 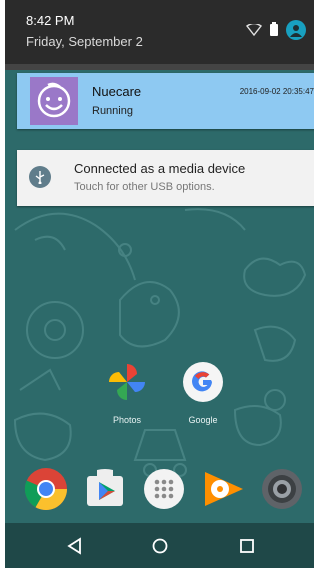 What do you see at coordinates (117, 91) in the screenshot?
I see `notification-app-name: Nuecare` at bounding box center [117, 91].